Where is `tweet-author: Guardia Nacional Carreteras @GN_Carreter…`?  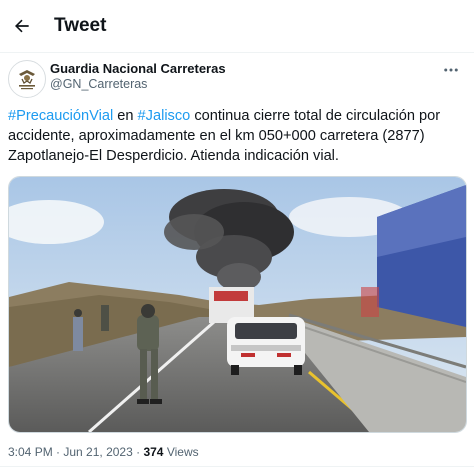
tweet-author: Guardia Nacional Carreteras @GN_Carreter… is located at coordinates (237, 80).